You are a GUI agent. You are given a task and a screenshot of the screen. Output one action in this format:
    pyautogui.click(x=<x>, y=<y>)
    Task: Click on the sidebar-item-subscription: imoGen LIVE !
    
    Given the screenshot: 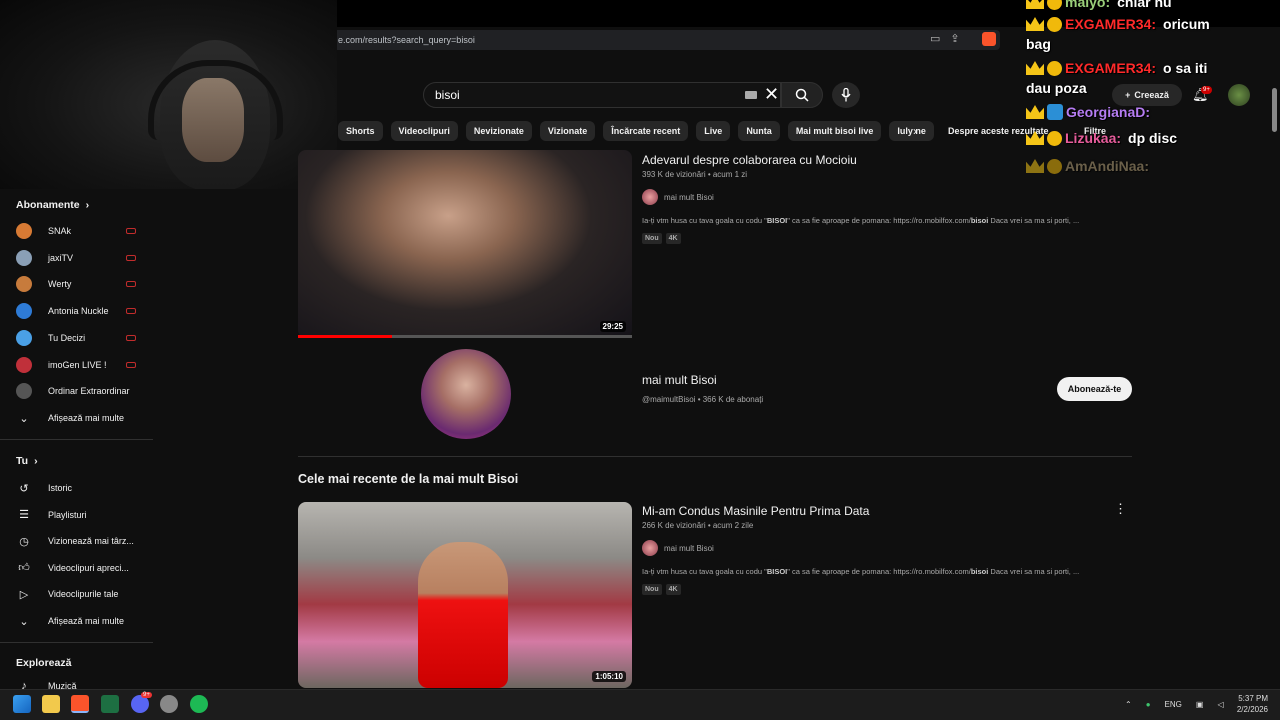 What is the action you would take?
    pyautogui.click(x=81, y=365)
    